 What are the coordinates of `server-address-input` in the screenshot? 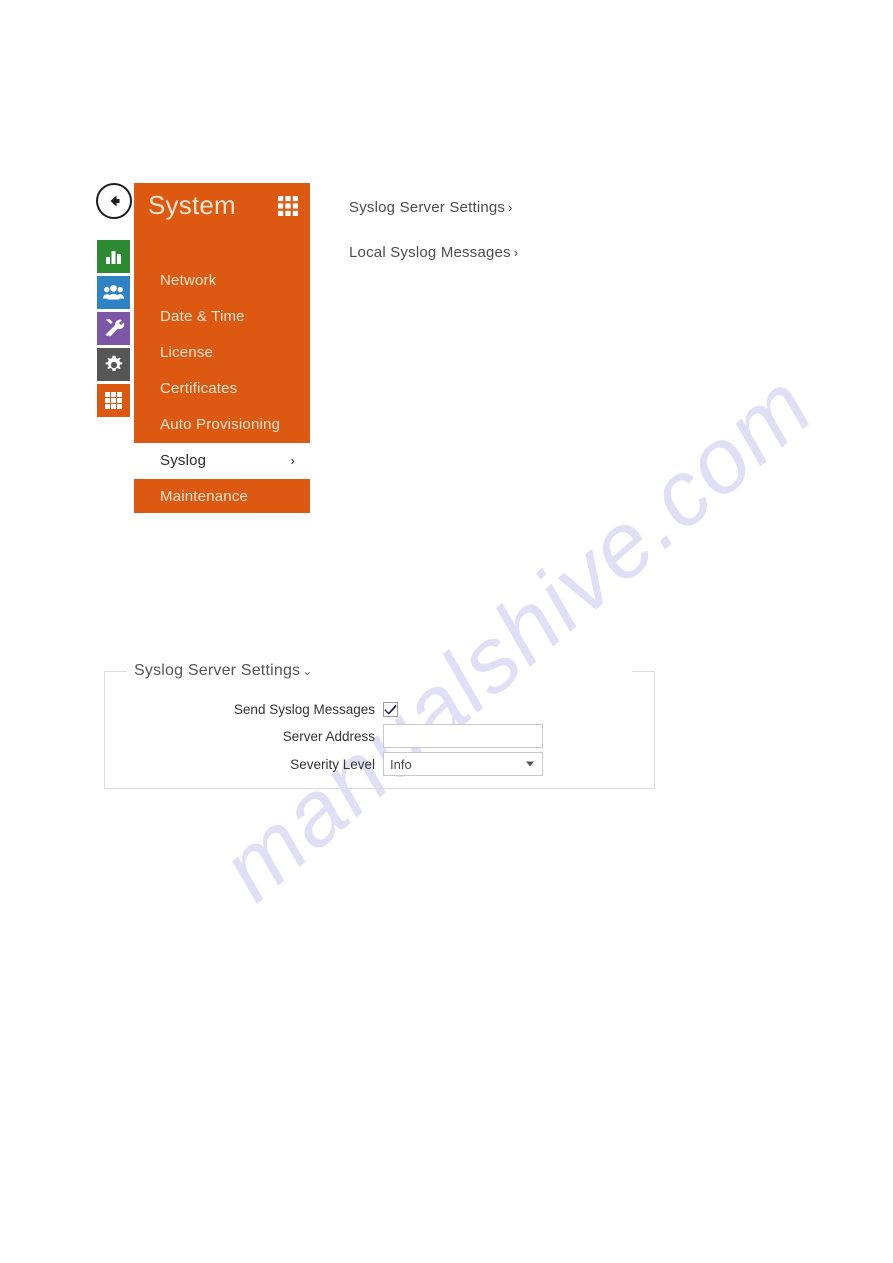 It's located at (463, 736).